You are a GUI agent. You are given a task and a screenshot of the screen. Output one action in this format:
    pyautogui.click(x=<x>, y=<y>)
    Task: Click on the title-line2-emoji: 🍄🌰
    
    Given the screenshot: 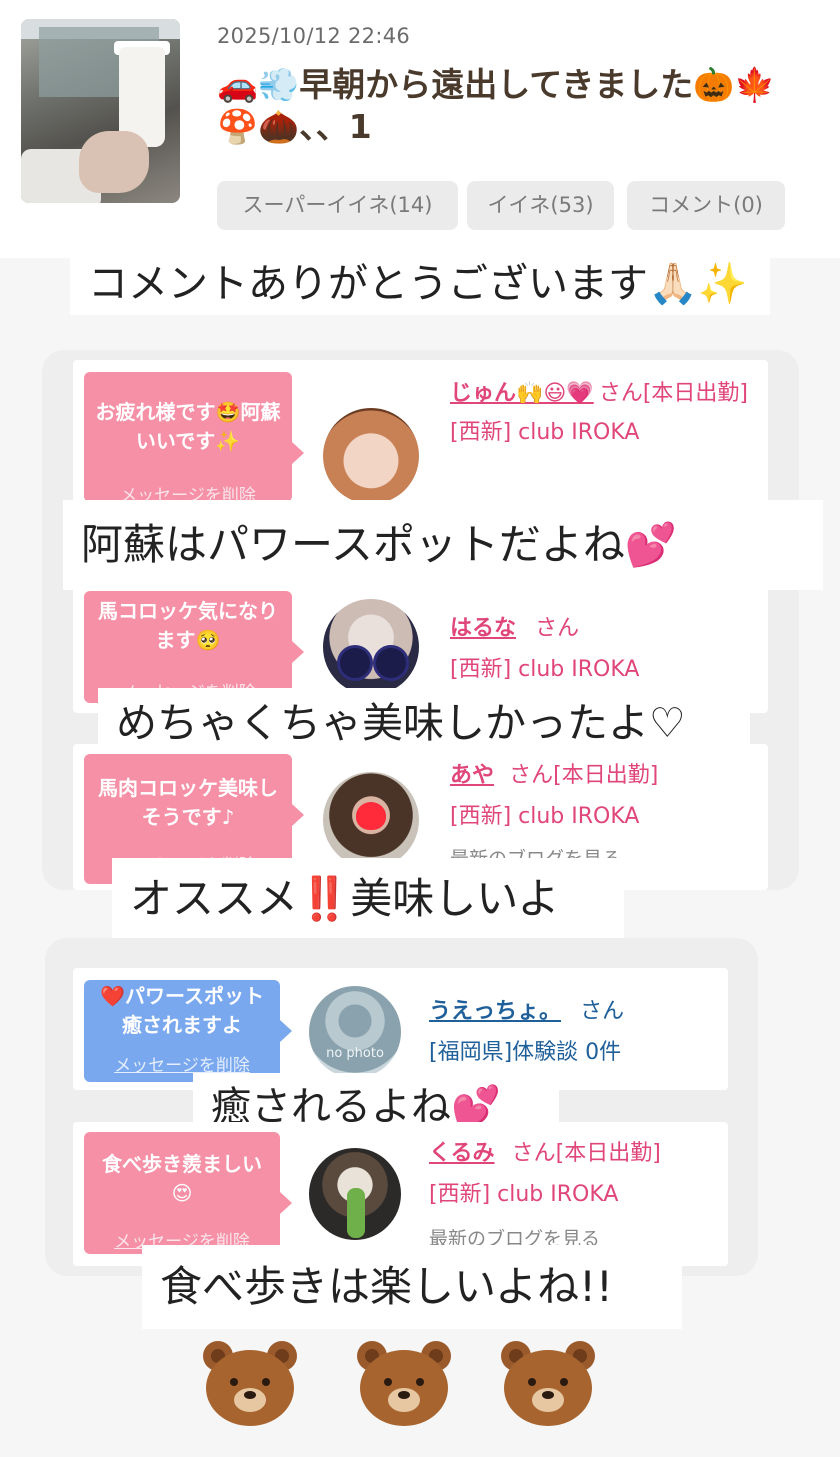 What is the action you would take?
    pyautogui.click(x=258, y=126)
    